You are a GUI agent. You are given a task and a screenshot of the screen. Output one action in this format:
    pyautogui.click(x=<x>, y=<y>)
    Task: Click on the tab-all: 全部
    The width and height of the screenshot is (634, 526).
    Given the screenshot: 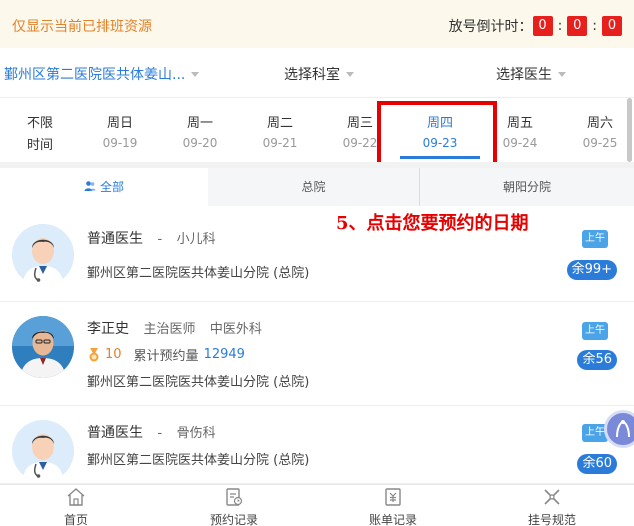 What is the action you would take?
    pyautogui.click(x=104, y=187)
    